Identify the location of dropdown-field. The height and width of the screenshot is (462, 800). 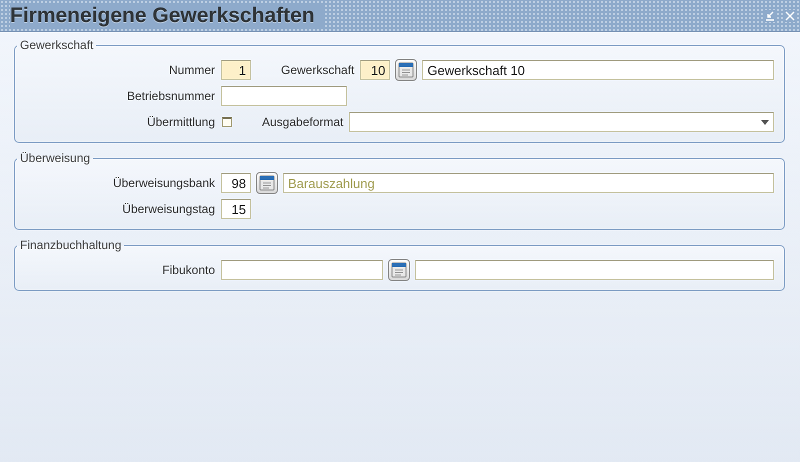
(561, 122).